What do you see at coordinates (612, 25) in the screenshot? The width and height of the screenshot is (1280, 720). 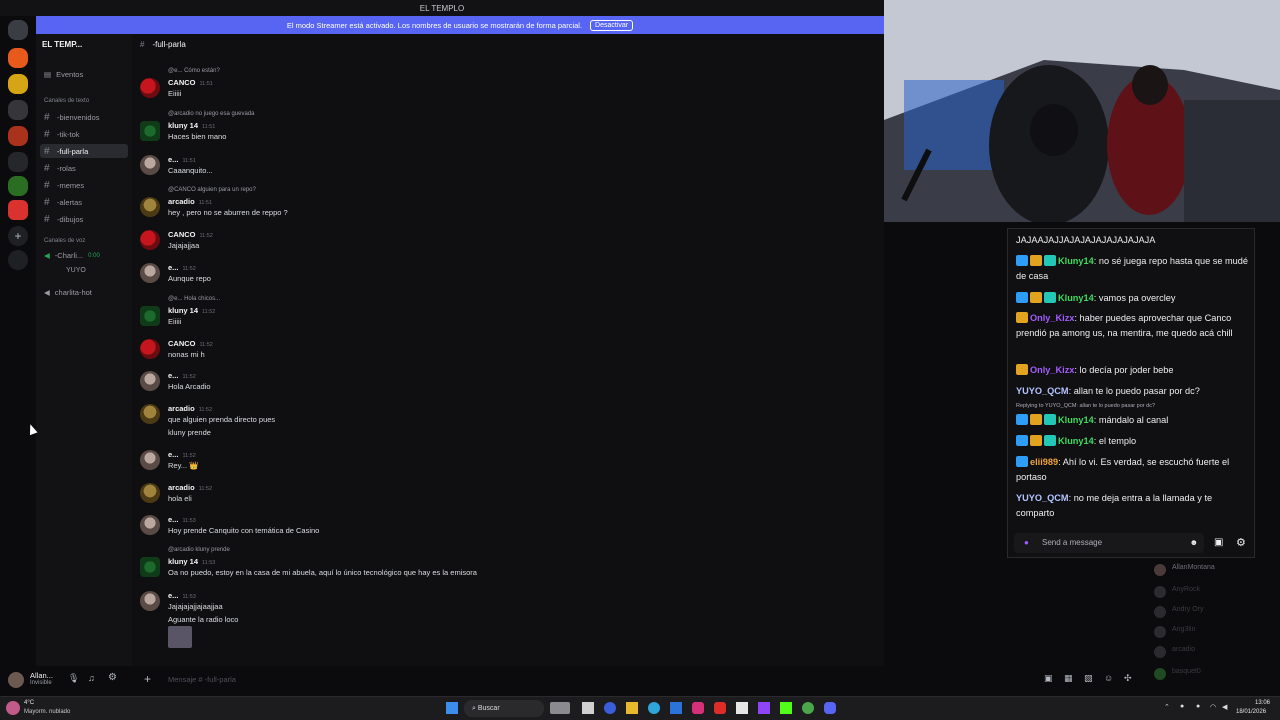 I see `disable-streamer-button: Desactivar` at bounding box center [612, 25].